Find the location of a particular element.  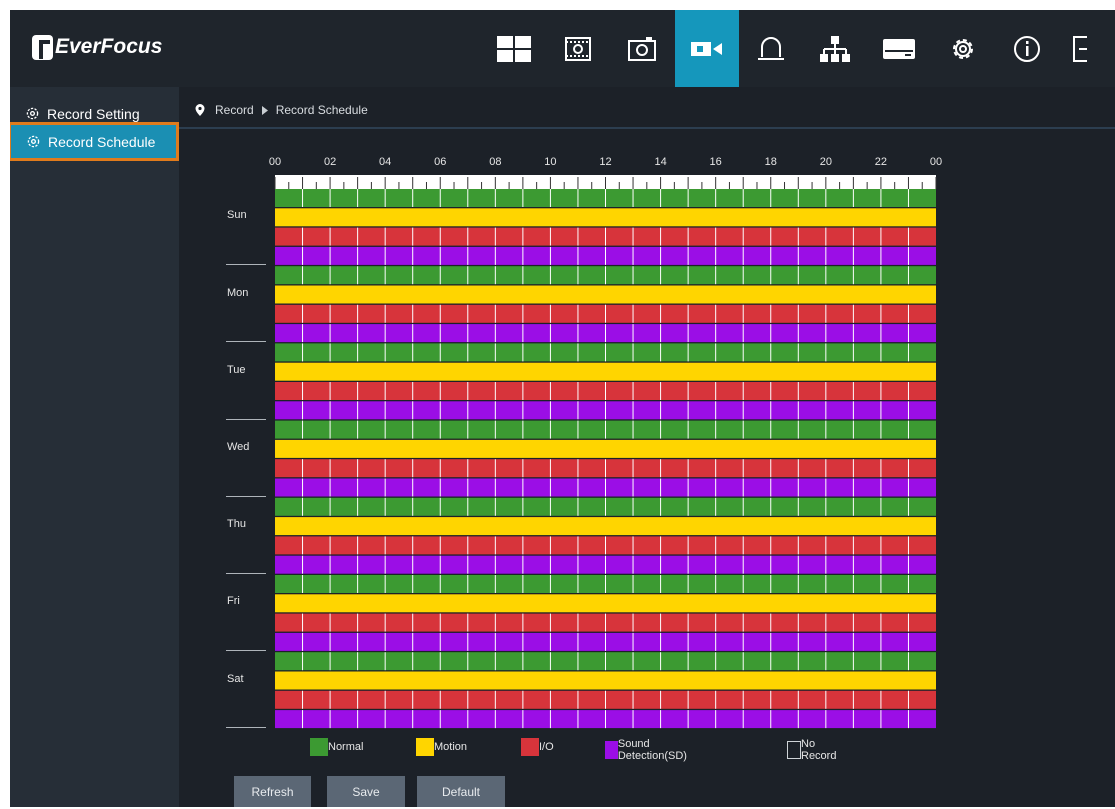

legend-item: Sound Detection(SD) is located at coordinates (648, 750).